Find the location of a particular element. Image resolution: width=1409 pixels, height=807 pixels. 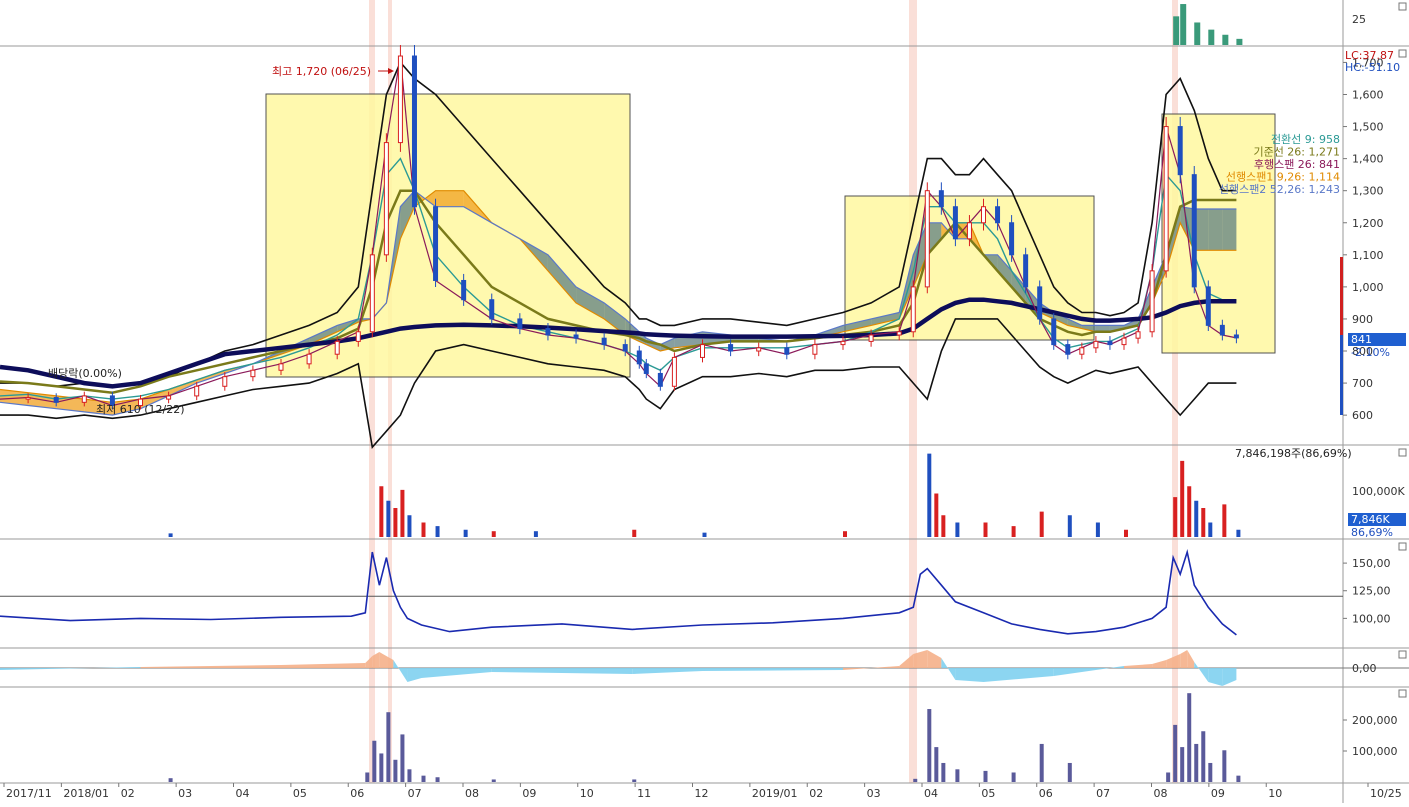

indicator-tick-label: 100,00 is located at coordinates (1371, 618).